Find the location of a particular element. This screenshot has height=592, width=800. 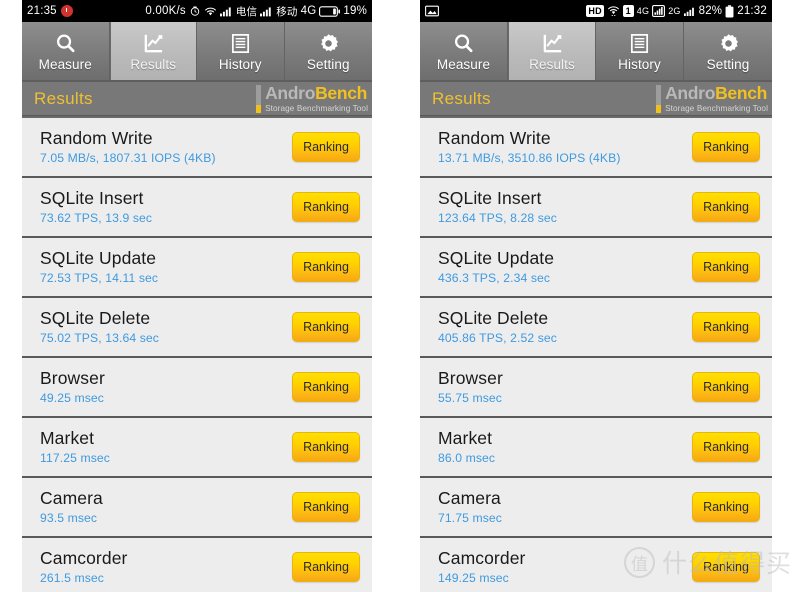

table-row: Camcorder 149.25 msec Ranking is located at coordinates (596, 564).